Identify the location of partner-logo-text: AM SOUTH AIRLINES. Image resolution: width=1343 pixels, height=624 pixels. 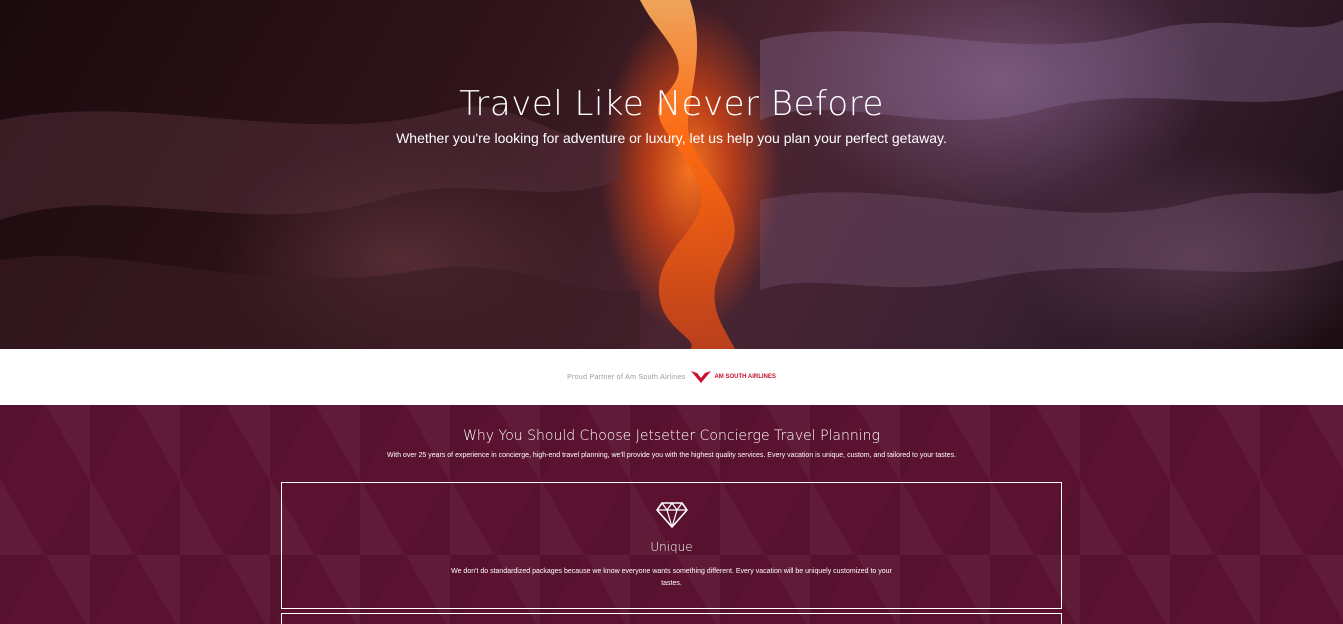
(745, 377).